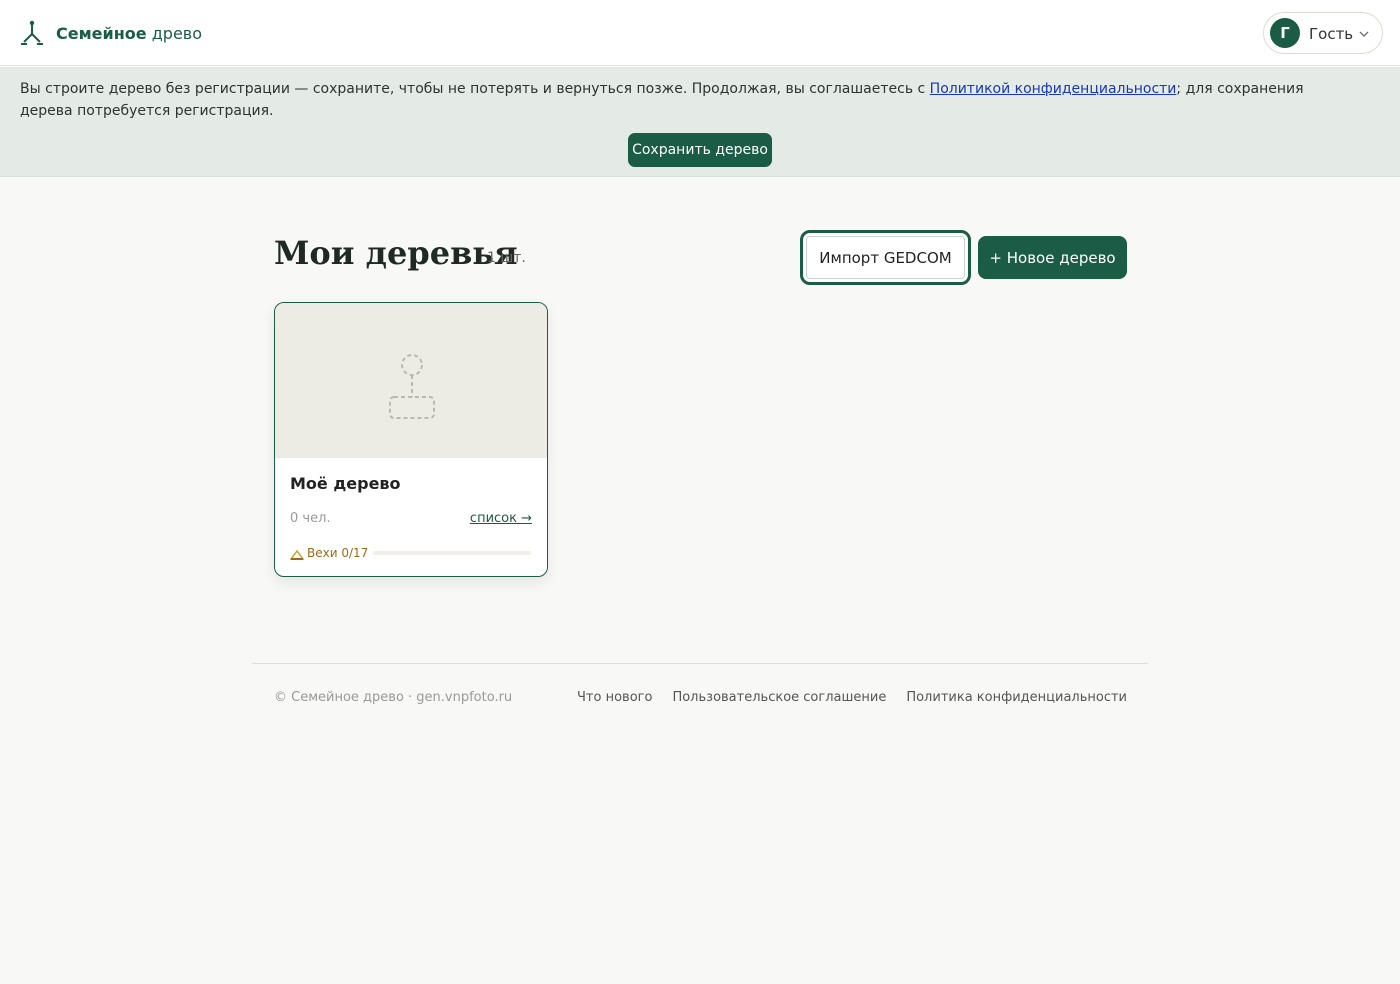  I want to click on milestones-label: Вехи 0/17, so click(338, 553).